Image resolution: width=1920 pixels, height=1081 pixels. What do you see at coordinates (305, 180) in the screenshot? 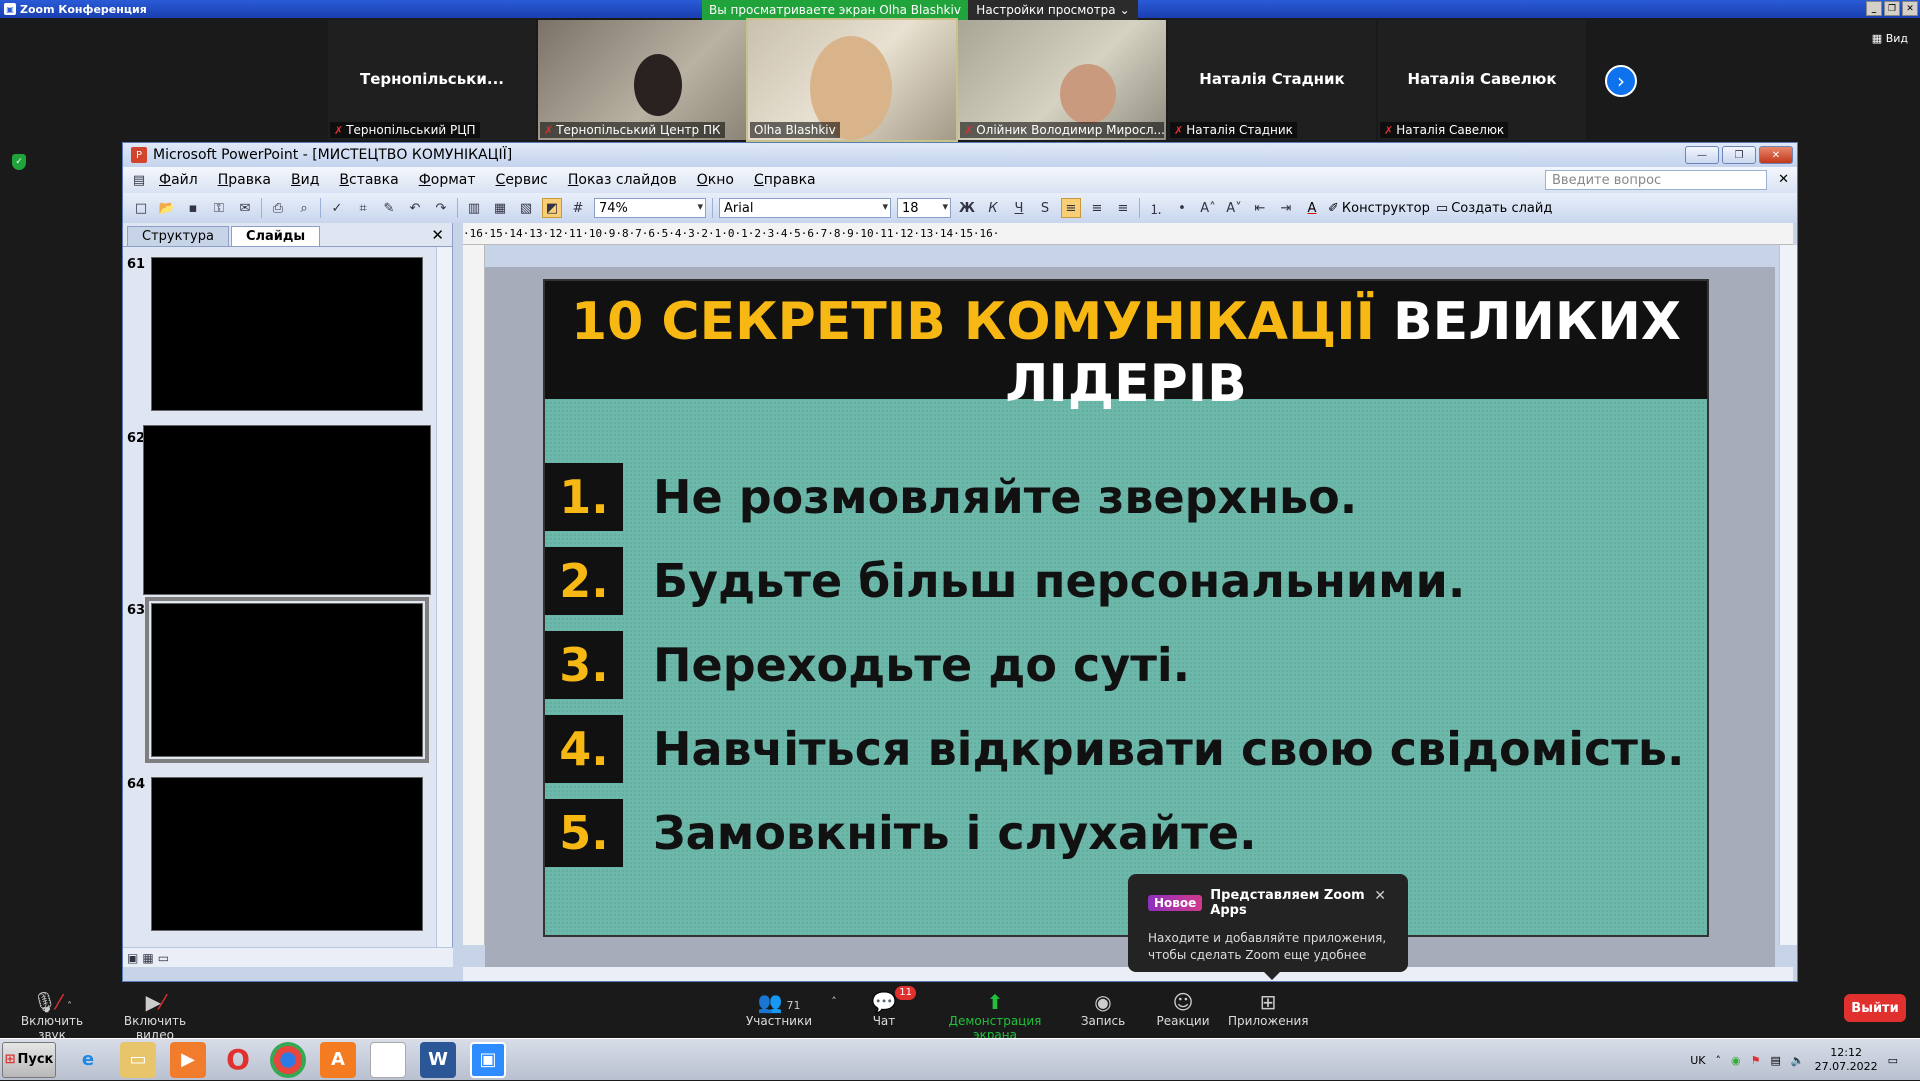
I see `menu-view: Вид` at bounding box center [305, 180].